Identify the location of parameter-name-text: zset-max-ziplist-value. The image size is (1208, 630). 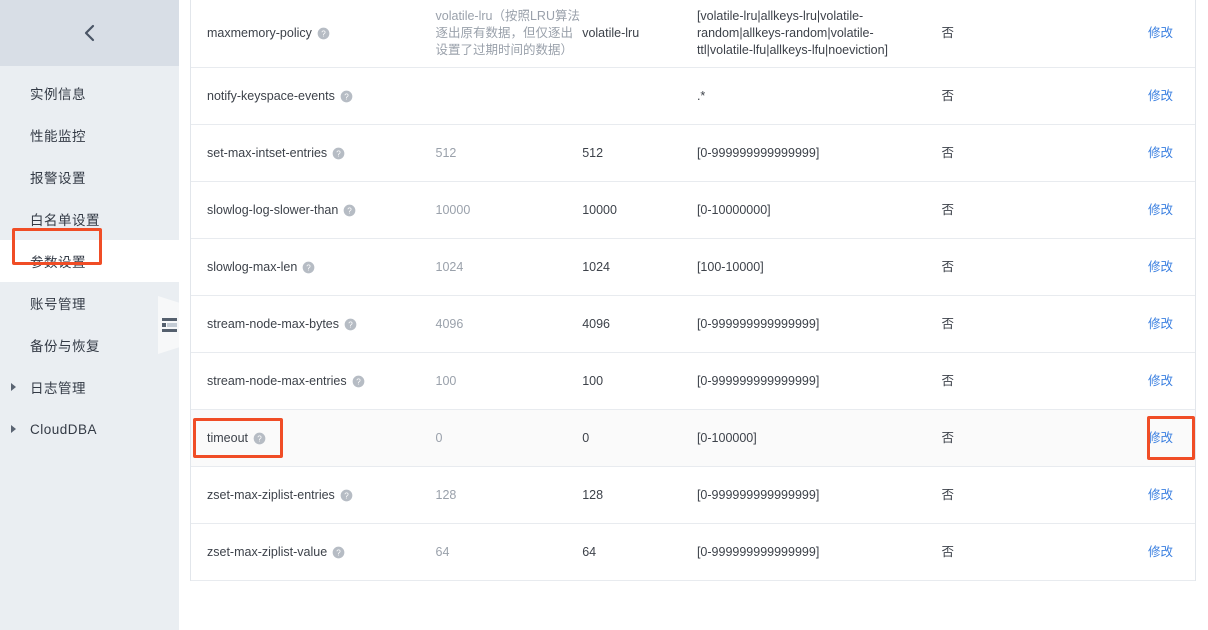
(267, 551).